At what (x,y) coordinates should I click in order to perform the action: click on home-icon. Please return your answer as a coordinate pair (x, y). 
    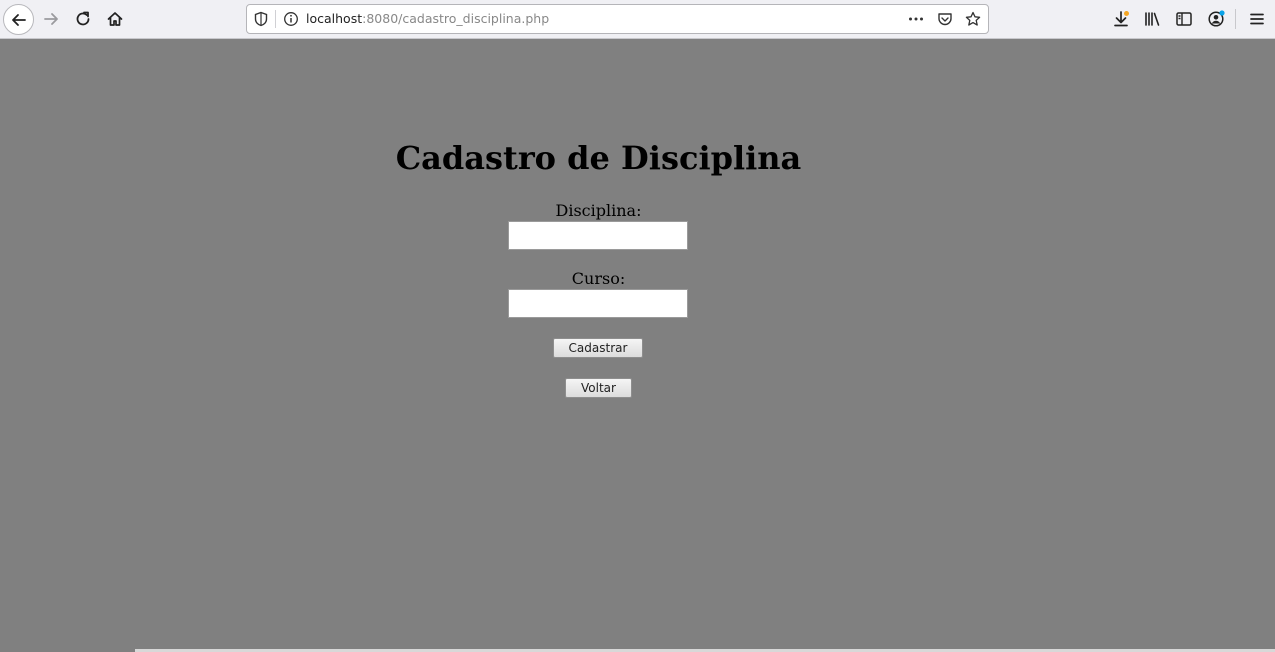
    Looking at the image, I should click on (115, 19).